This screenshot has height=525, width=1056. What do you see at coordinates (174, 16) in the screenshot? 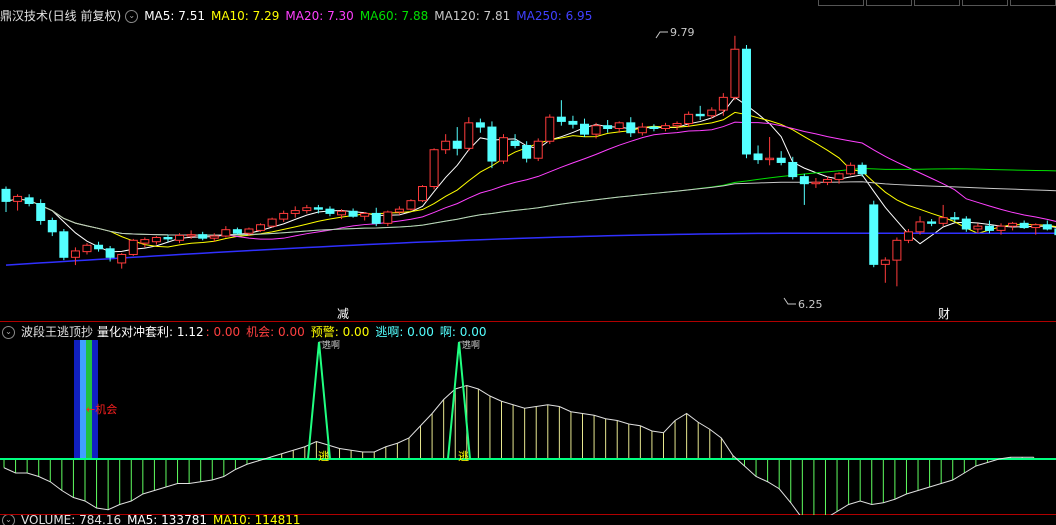
I see `ma5-value: MA5: 7.51` at bounding box center [174, 16].